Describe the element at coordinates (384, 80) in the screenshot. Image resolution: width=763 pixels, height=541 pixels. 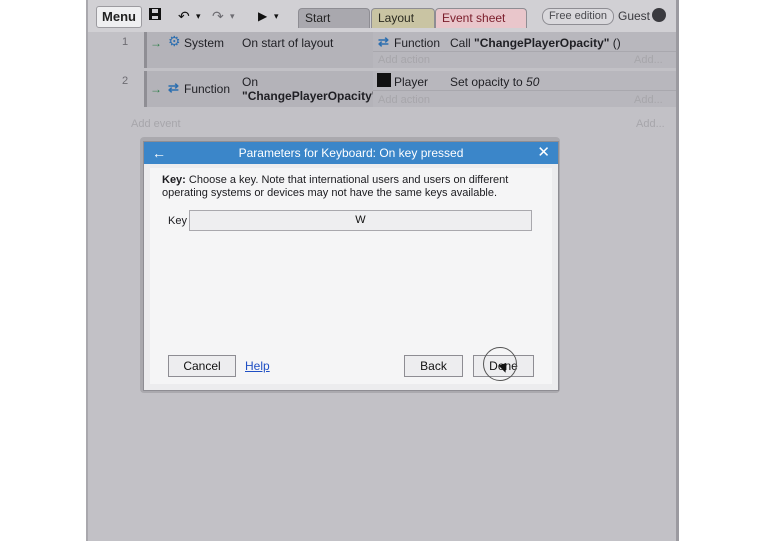
I see `player-sprite-icon` at that location.